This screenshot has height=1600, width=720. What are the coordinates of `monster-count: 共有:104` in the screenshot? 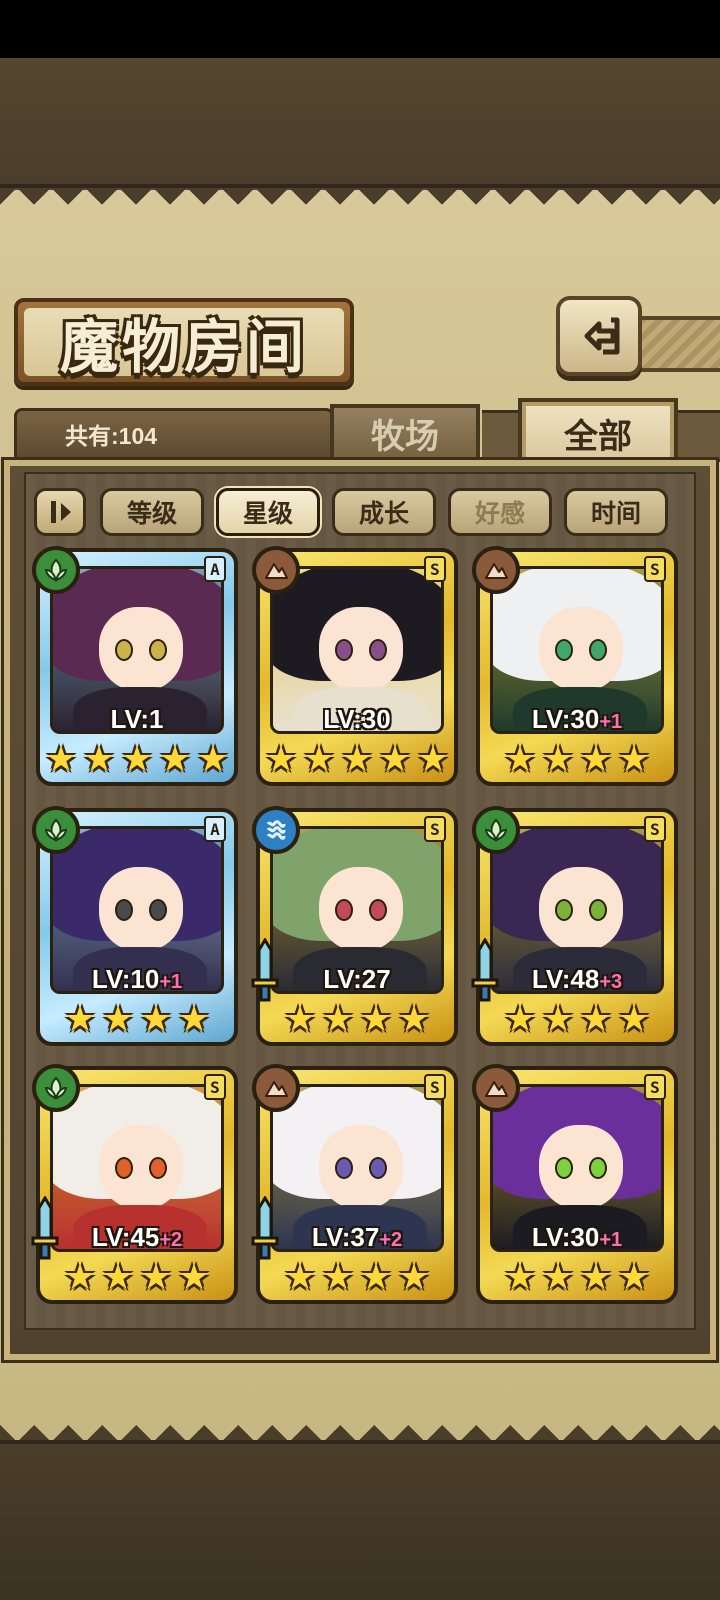 It's located at (111, 436).